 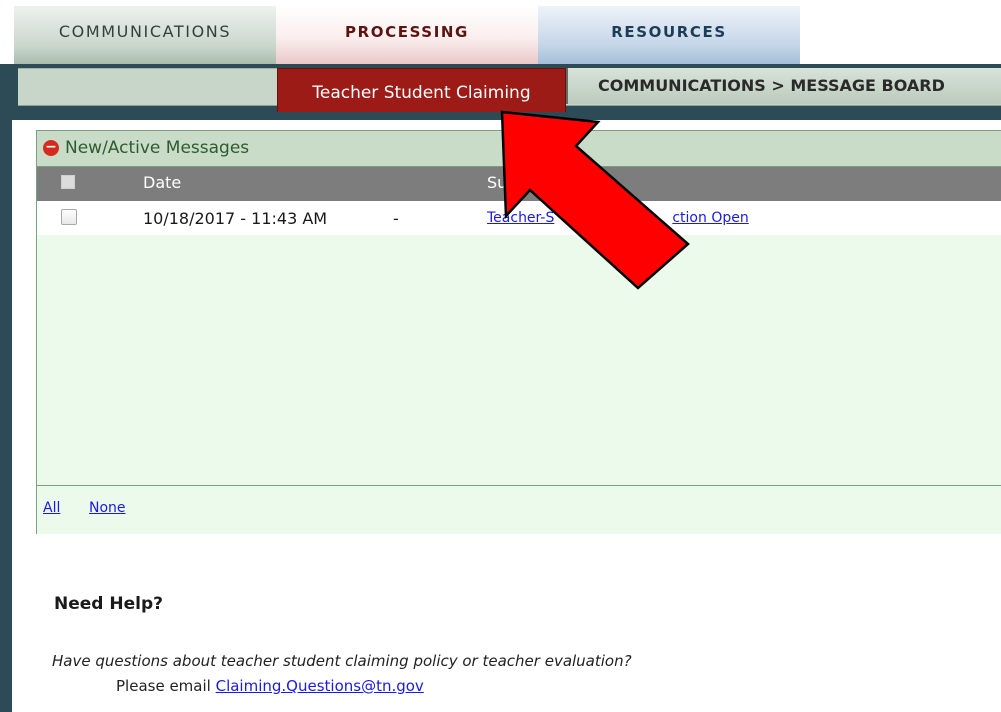 What do you see at coordinates (235, 218) in the screenshot?
I see `message-date: 10/18/2017 - 11:43 AM` at bounding box center [235, 218].